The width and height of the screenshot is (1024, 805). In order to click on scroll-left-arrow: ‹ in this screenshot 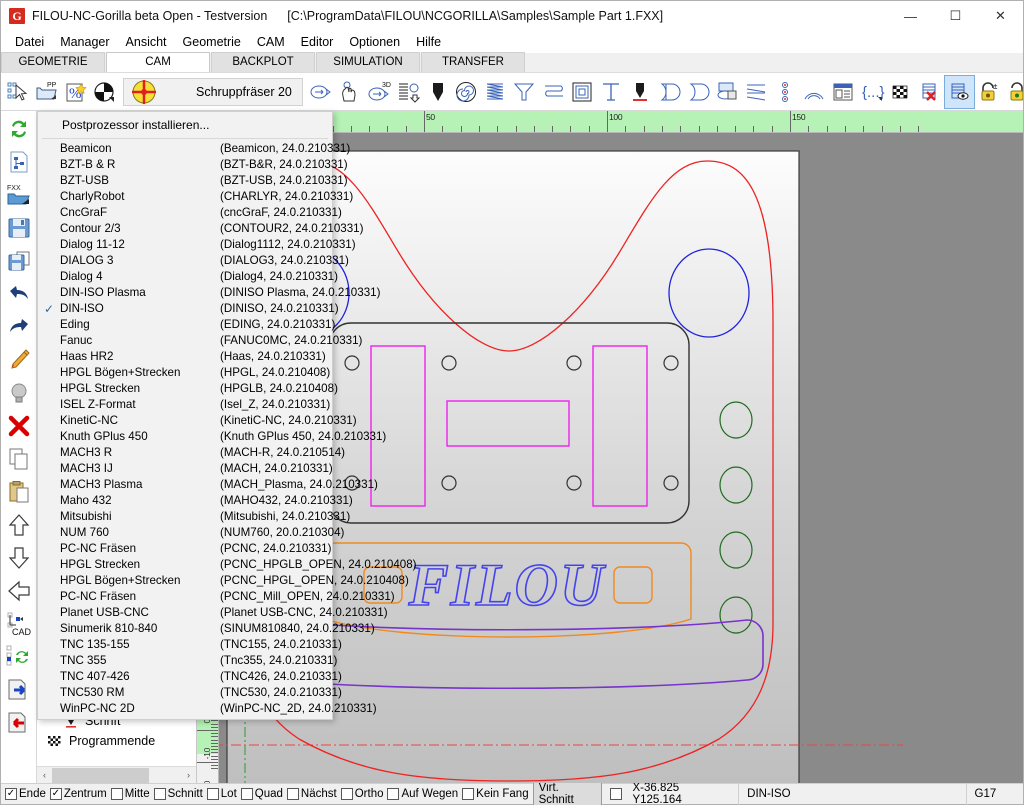, I will do `click(44, 775)`.